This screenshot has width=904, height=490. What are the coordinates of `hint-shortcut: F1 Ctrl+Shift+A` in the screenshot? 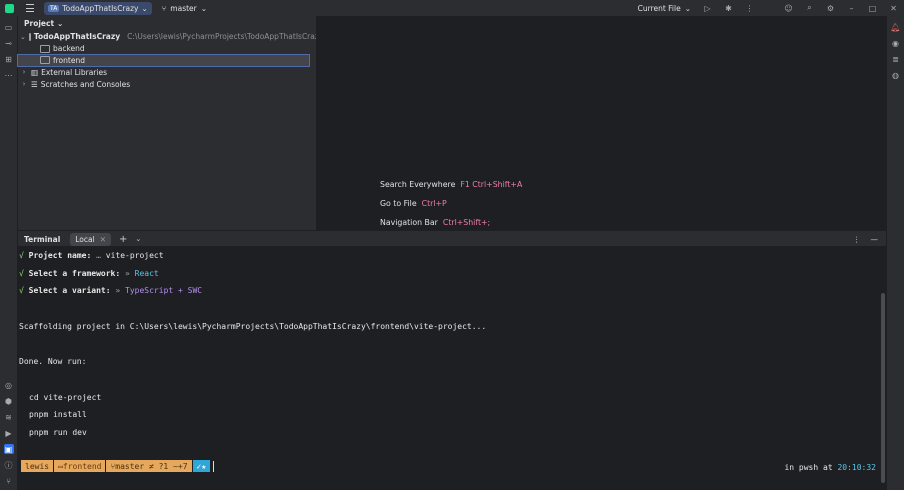 It's located at (491, 184).